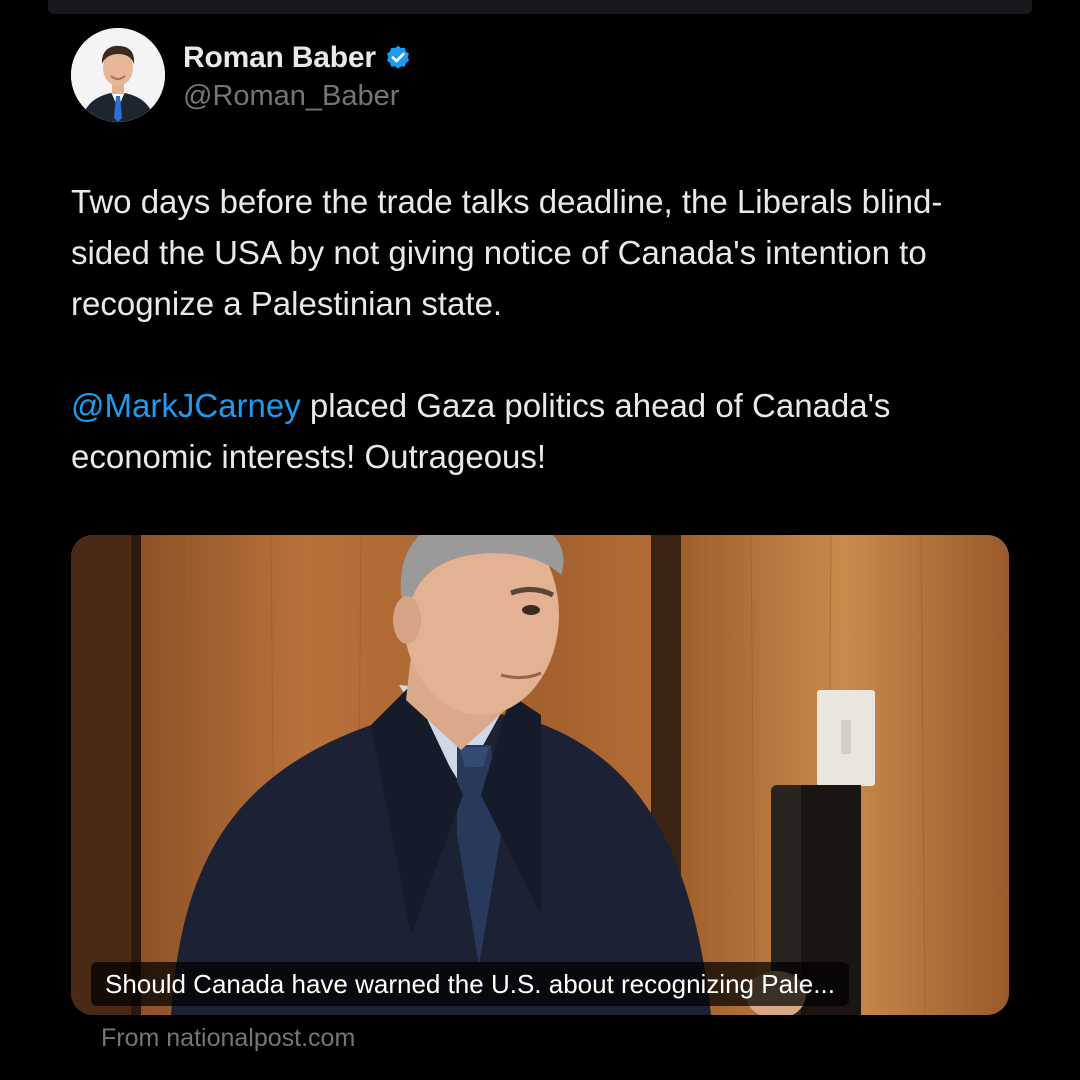 The image size is (1080, 1080). Describe the element at coordinates (540, 7) in the screenshot. I see `previous-post-edge` at that location.